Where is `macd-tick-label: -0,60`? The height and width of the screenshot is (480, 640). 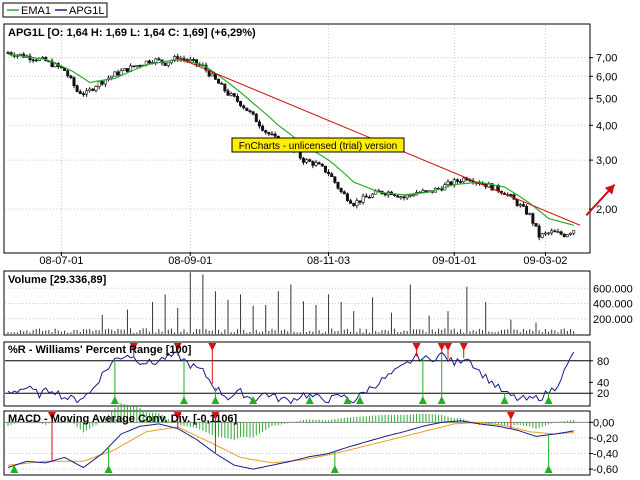
macd-tick-label: -0,60 is located at coordinates (605, 470).